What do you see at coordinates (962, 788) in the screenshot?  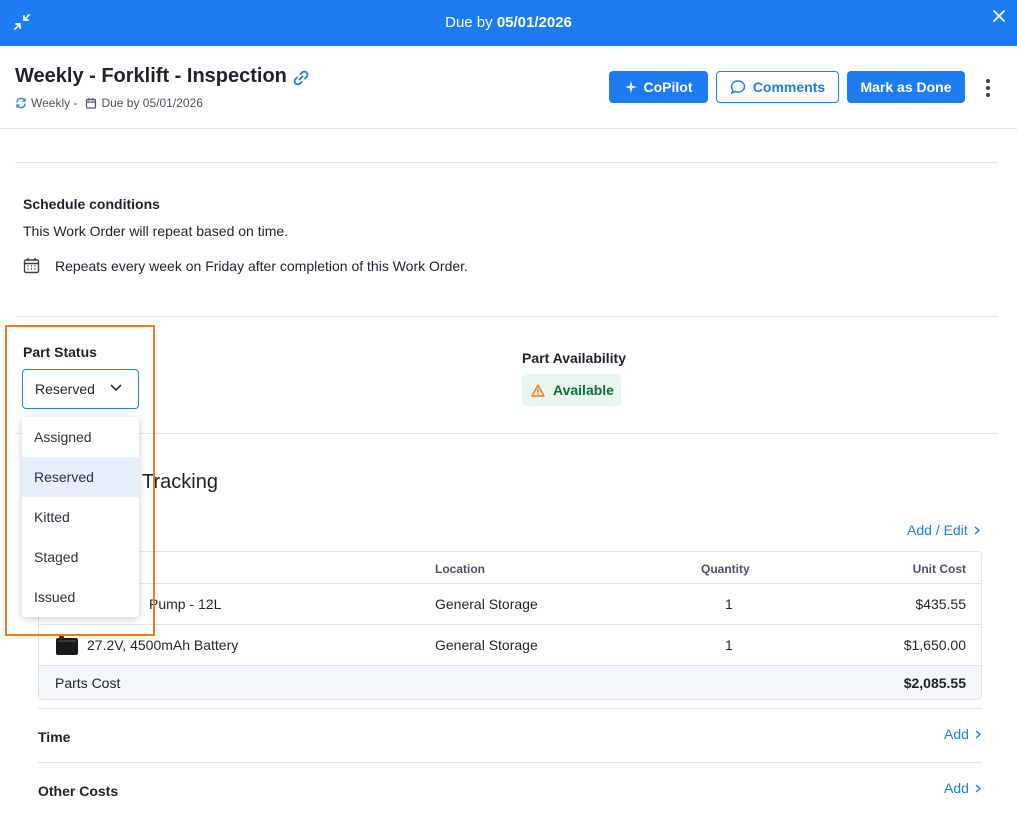 I see `add-other-costs-link: Add` at bounding box center [962, 788].